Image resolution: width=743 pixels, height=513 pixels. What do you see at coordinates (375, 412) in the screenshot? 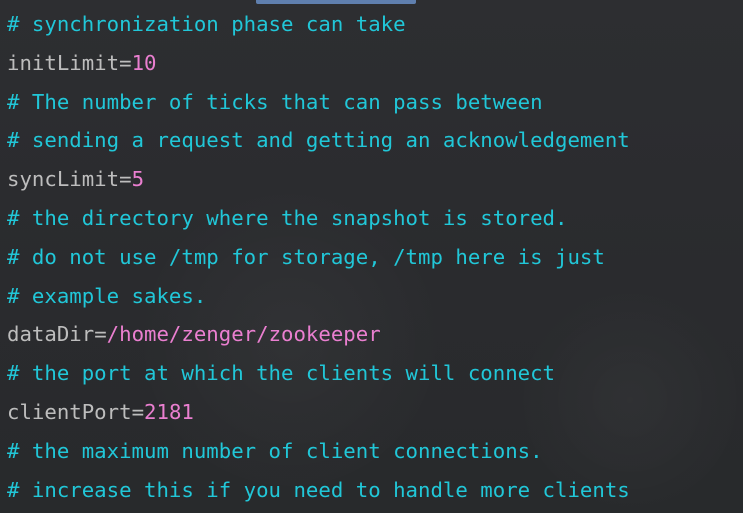
I see `property-line: clientPort=2181` at bounding box center [375, 412].